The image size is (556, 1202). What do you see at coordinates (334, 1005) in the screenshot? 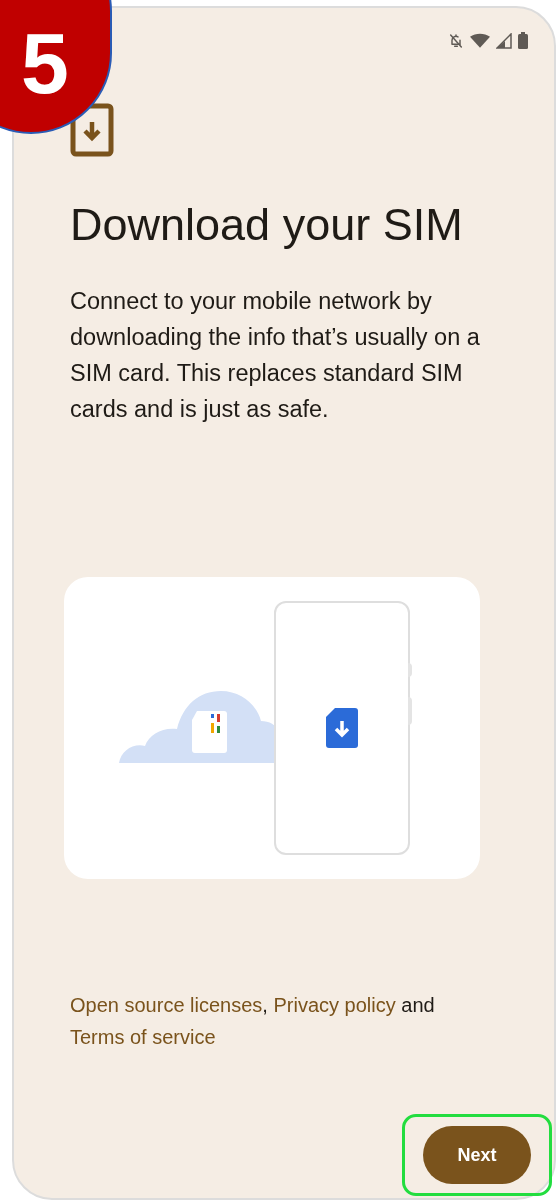
I see `legal-link: Privacy policy` at bounding box center [334, 1005].